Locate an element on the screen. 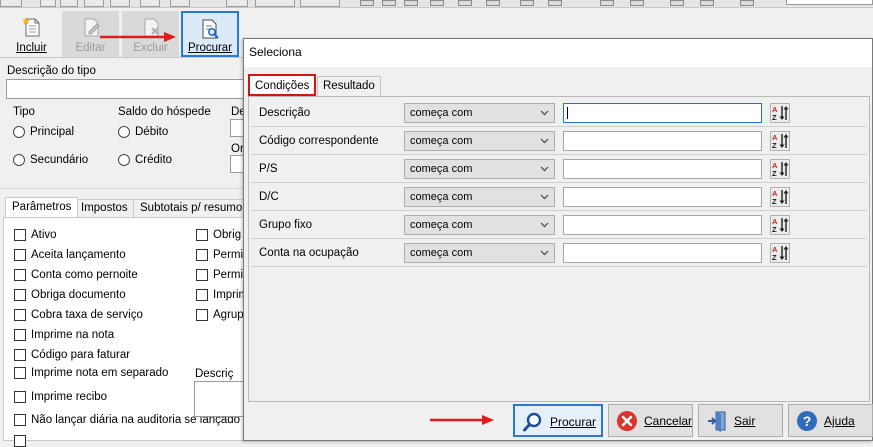 Image resolution: width=873 pixels, height=447 pixels. procurar-label: Procurar is located at coordinates (573, 422).